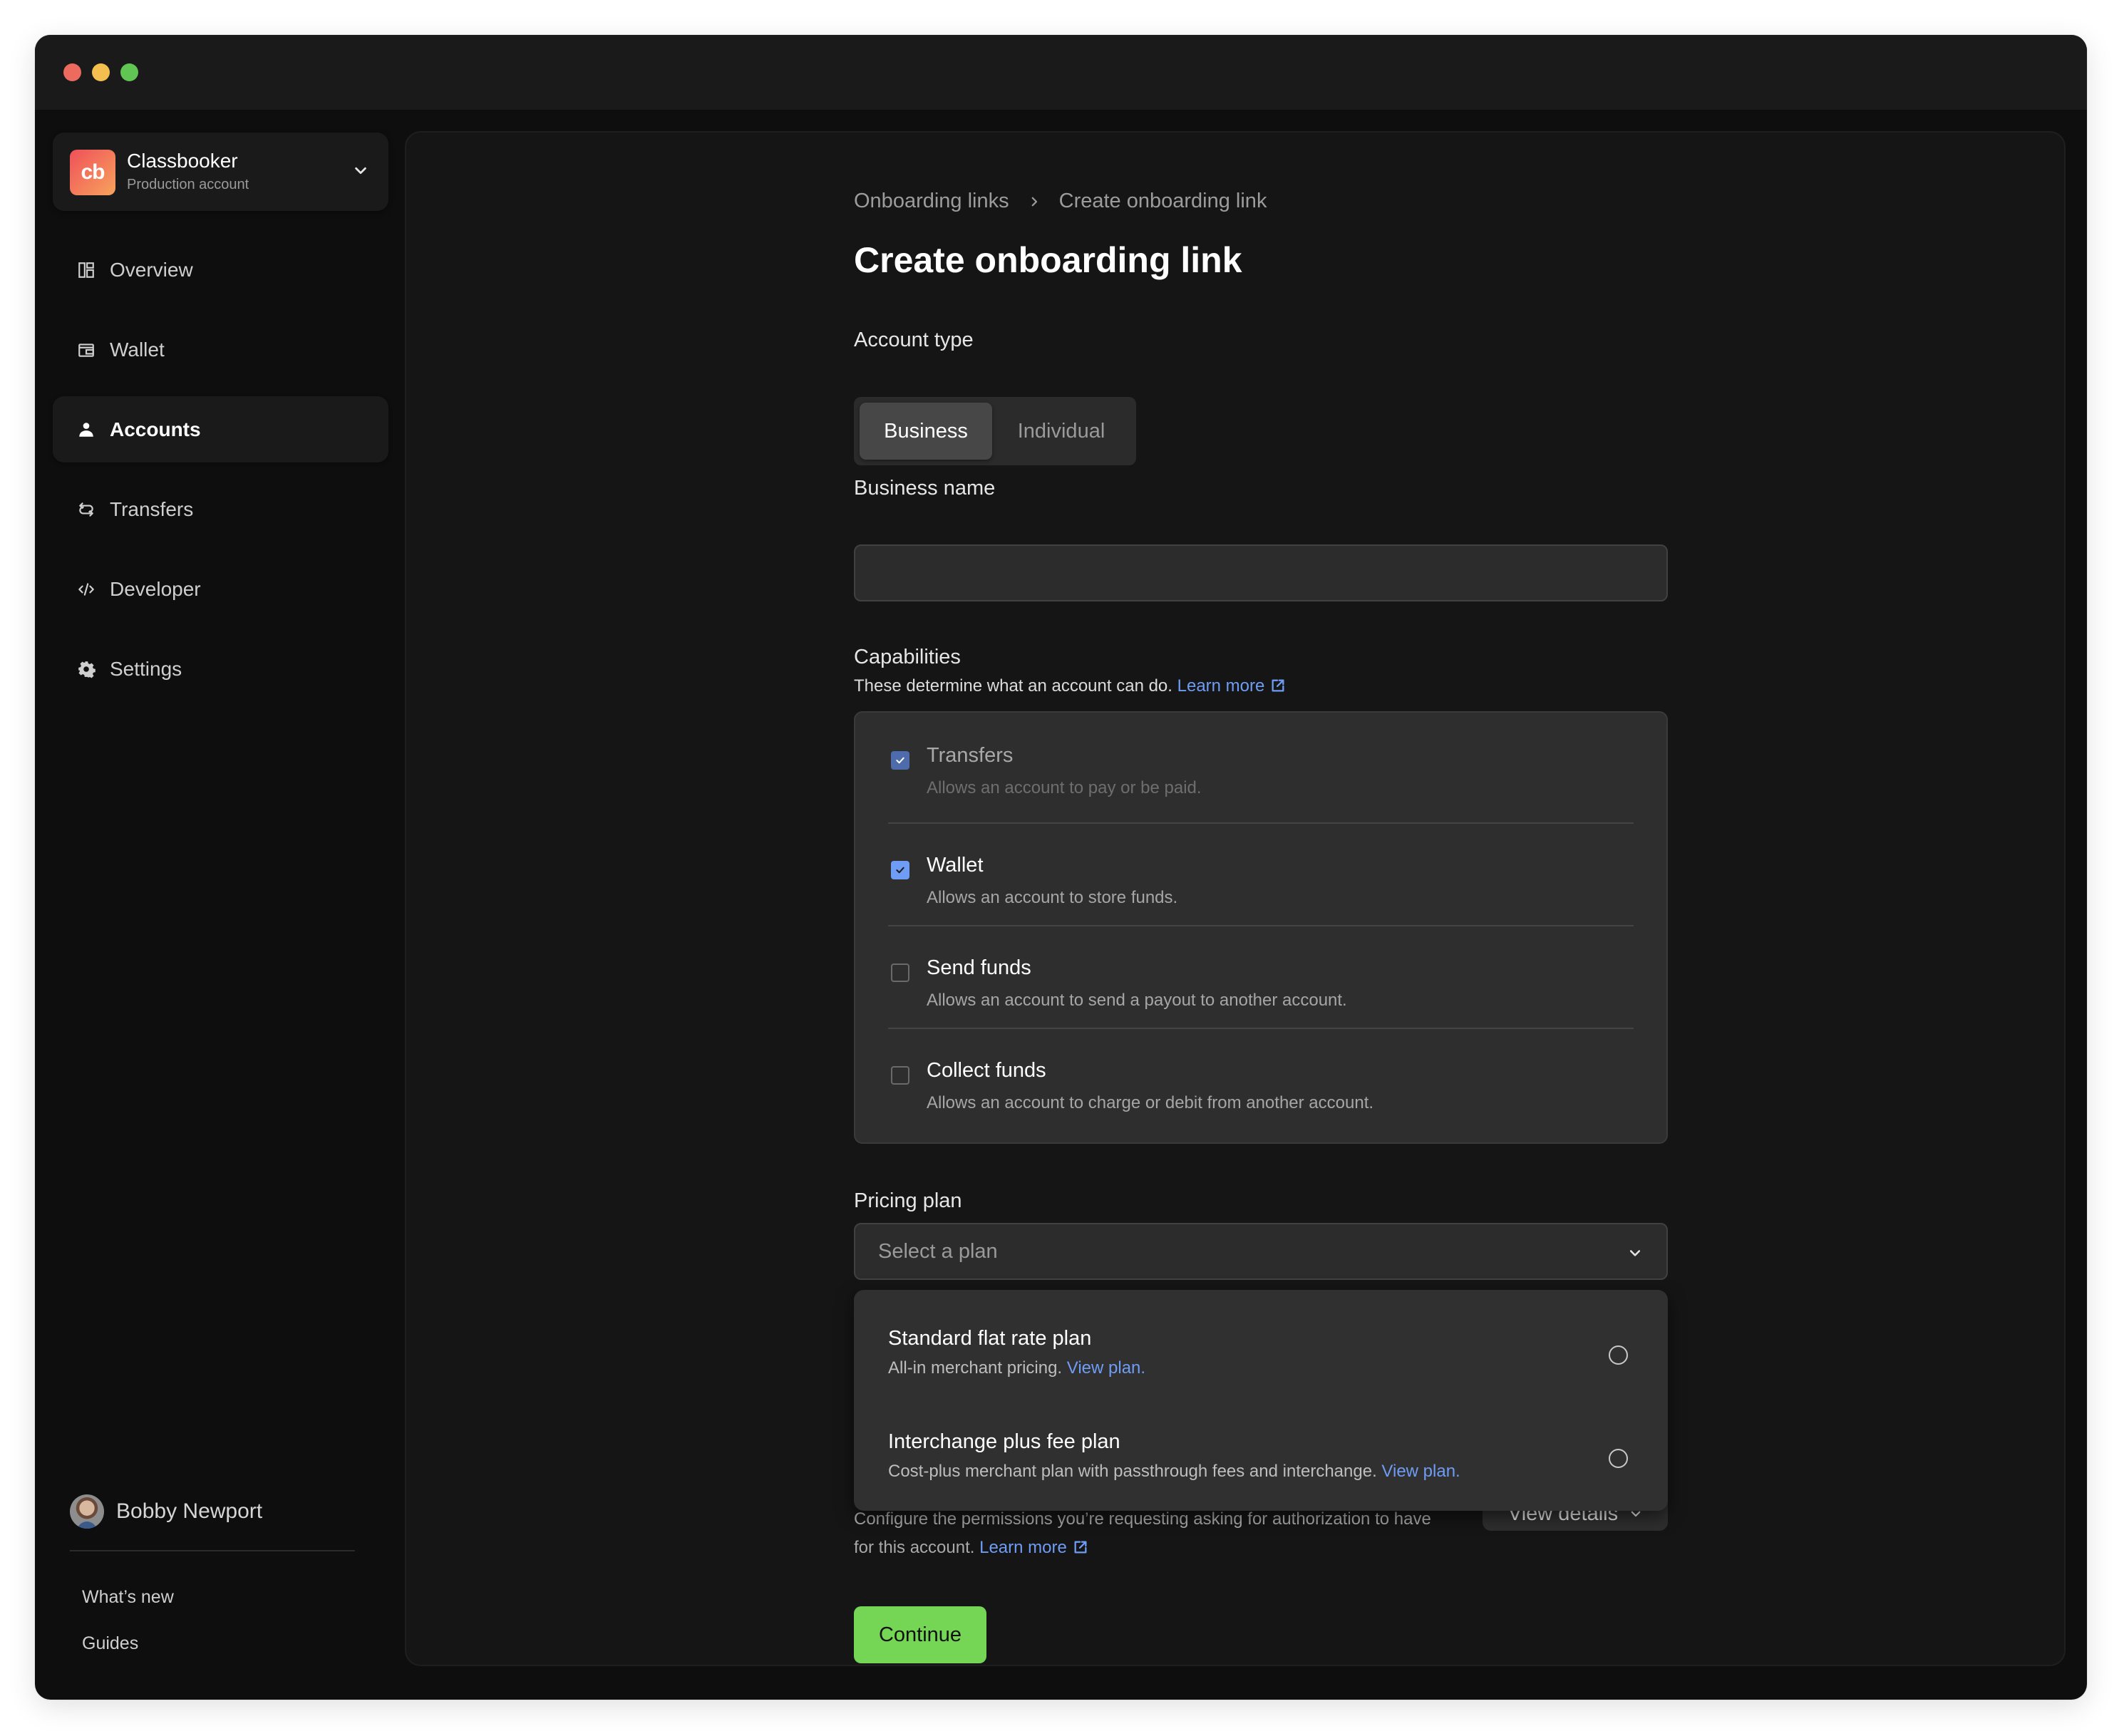 The height and width of the screenshot is (1736, 2124). What do you see at coordinates (189, 1511) in the screenshot?
I see `user-name: Bobby Newport` at bounding box center [189, 1511].